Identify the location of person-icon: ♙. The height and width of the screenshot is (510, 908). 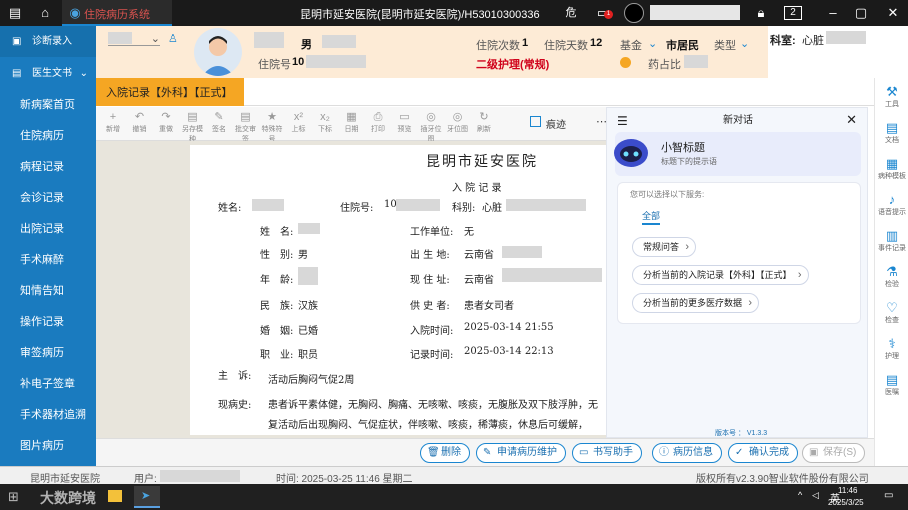
(173, 38).